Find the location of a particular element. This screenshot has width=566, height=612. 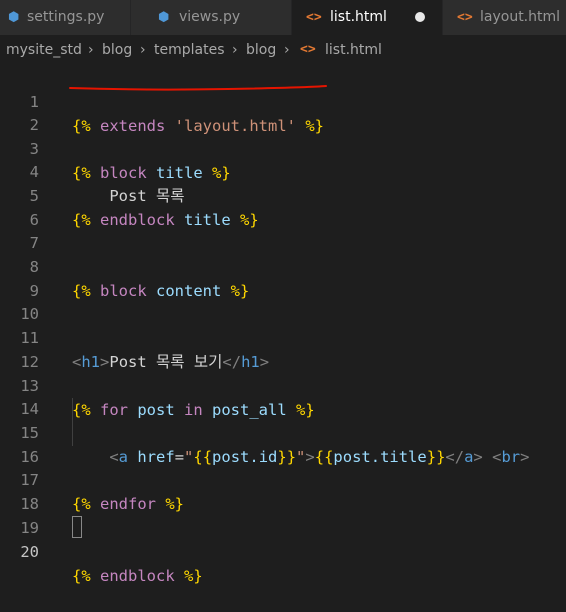

tab-views-py: ⬢ views.py is located at coordinates (211, 17).